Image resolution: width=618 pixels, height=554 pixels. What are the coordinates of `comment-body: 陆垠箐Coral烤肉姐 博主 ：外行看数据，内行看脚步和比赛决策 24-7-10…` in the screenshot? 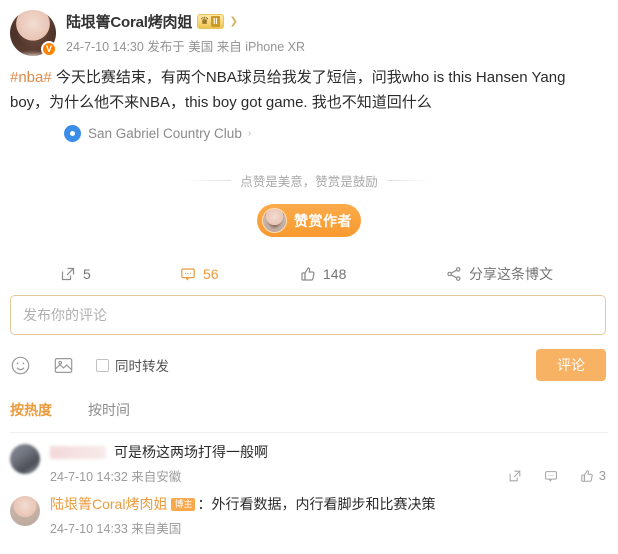 It's located at (328, 515).